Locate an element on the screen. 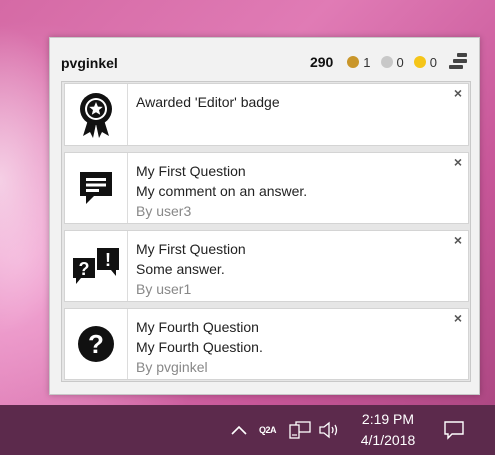 The height and width of the screenshot is (455, 495). silver-badge-count: 0 is located at coordinates (400, 62).